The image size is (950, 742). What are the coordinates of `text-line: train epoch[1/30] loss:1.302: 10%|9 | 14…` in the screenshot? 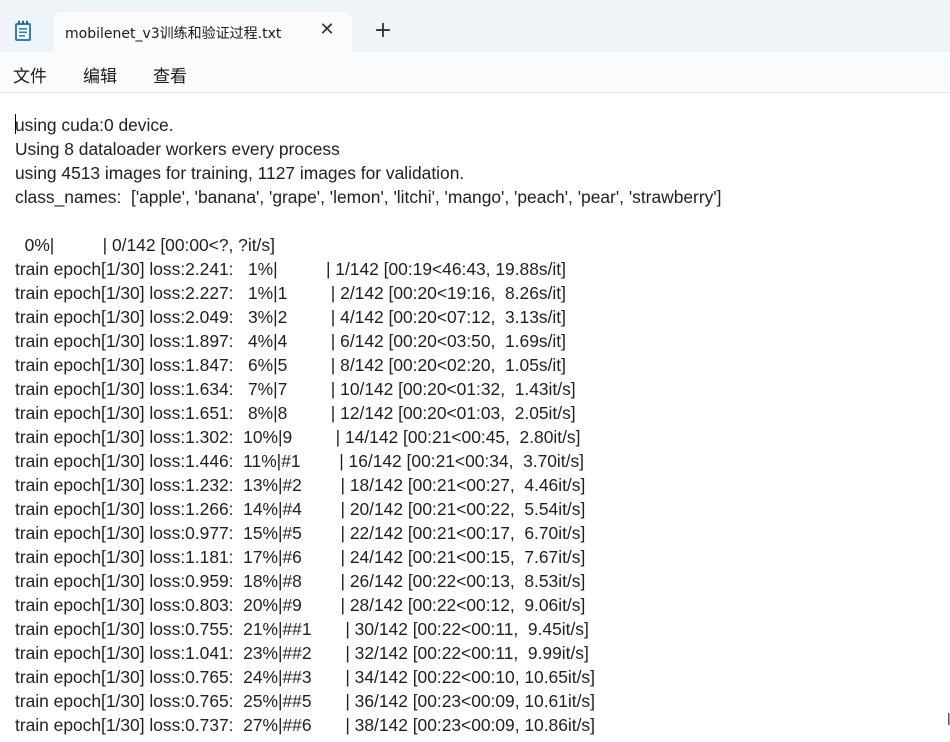 It's located at (298, 437).